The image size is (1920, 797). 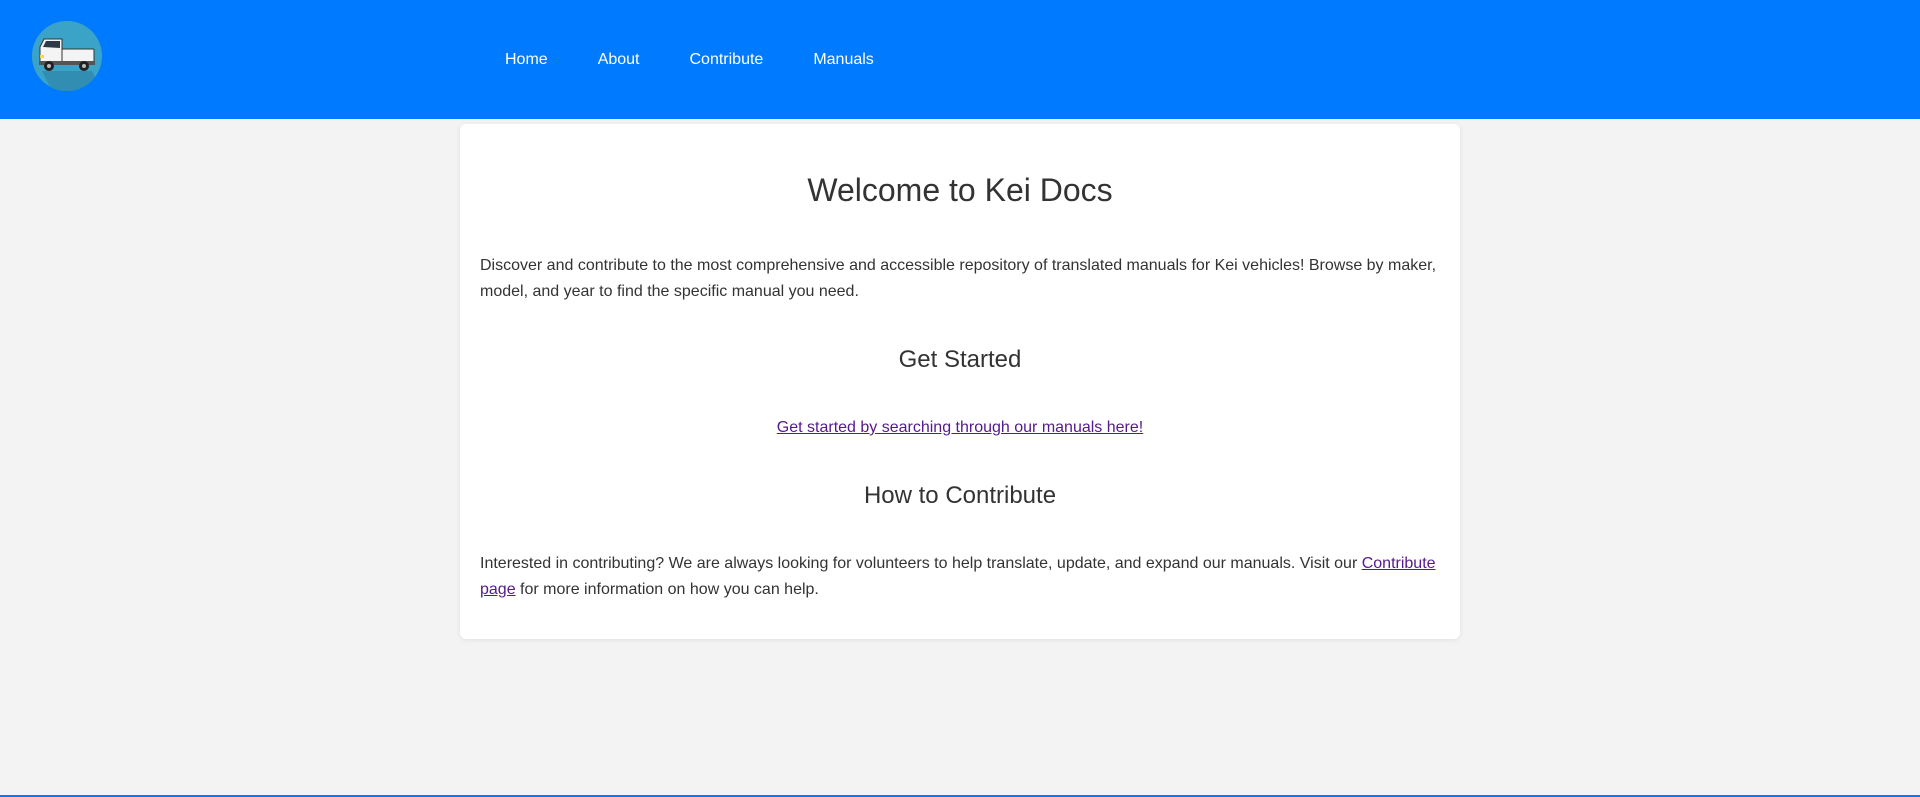 I want to click on nav-contribute-link: Contribute, so click(x=727, y=60).